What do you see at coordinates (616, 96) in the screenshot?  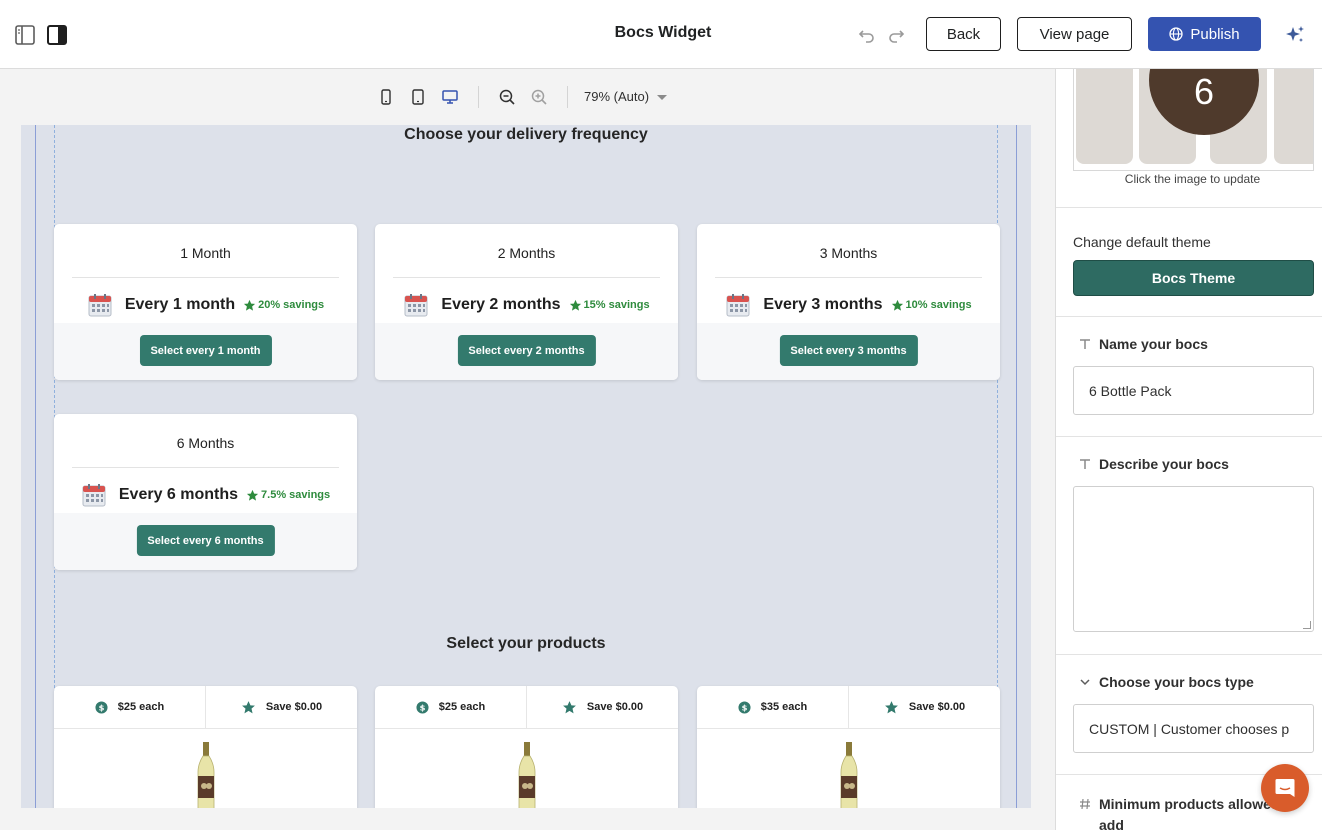 I see `zoom-select: 79% (Auto)` at bounding box center [616, 96].